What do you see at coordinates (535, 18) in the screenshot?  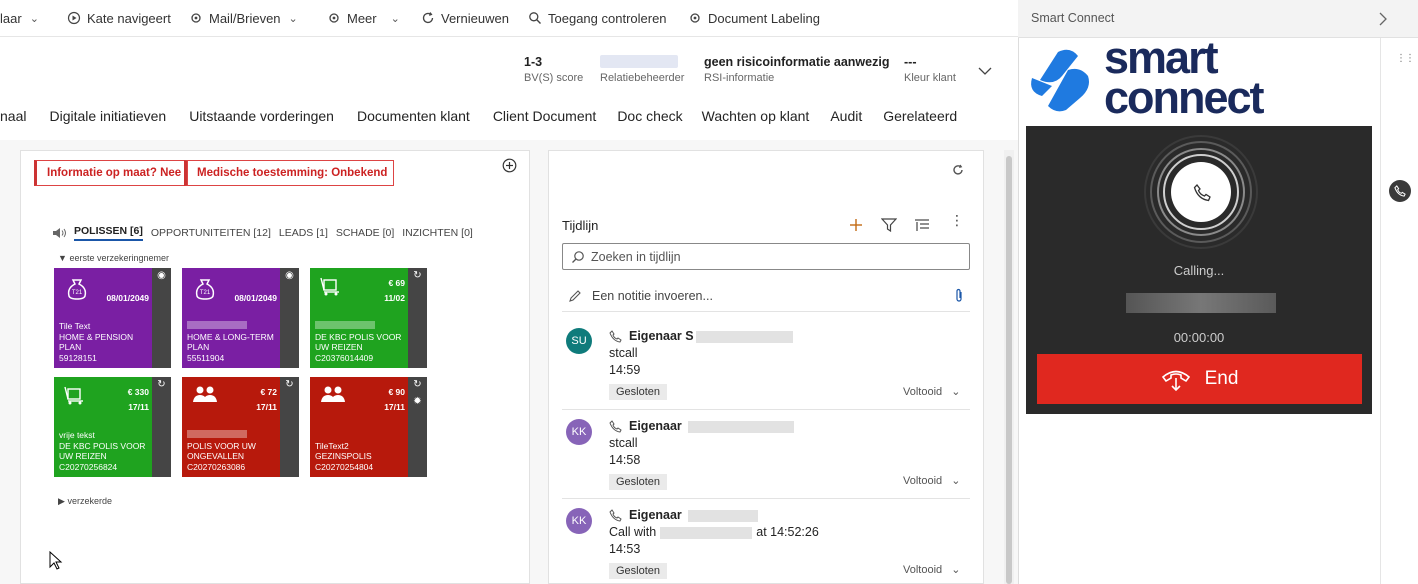 I see `search-icon` at bounding box center [535, 18].